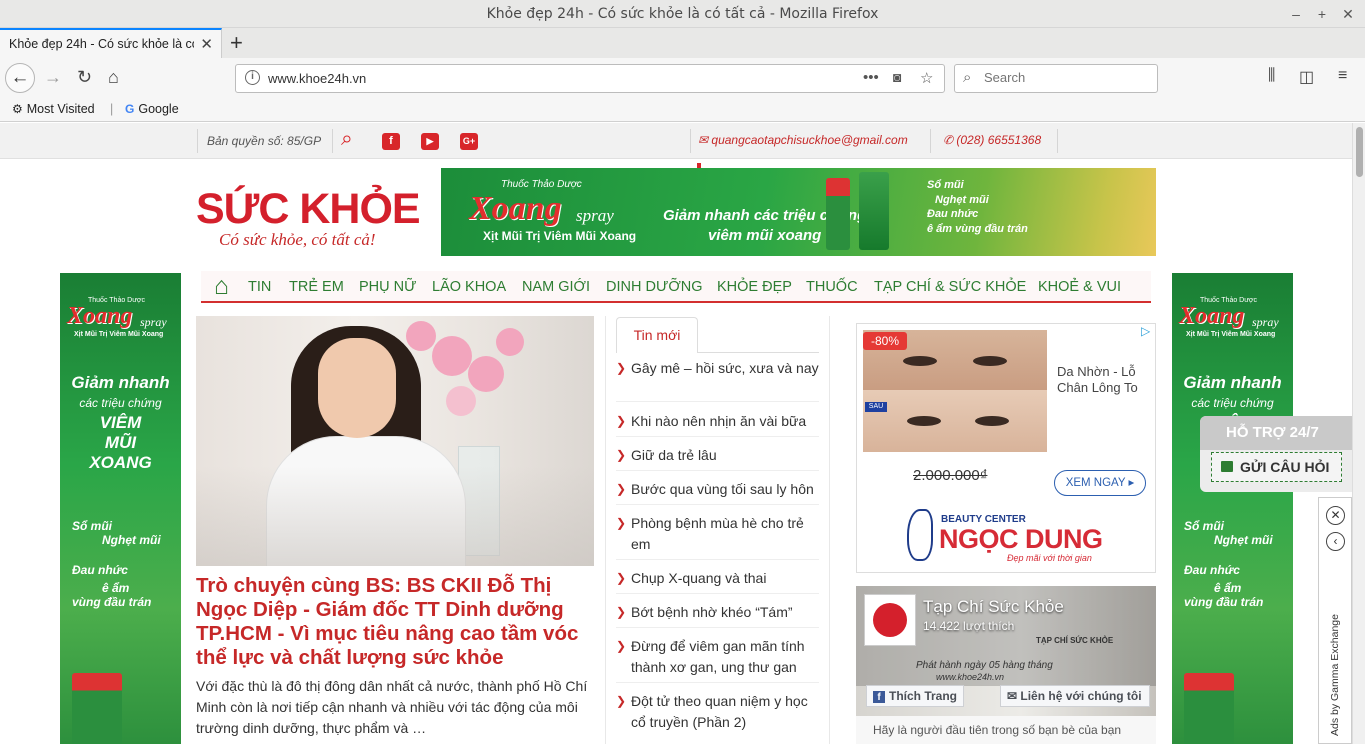 The image size is (1365, 744). Describe the element at coordinates (20, 78) in the screenshot. I see `back-button: ←` at that location.